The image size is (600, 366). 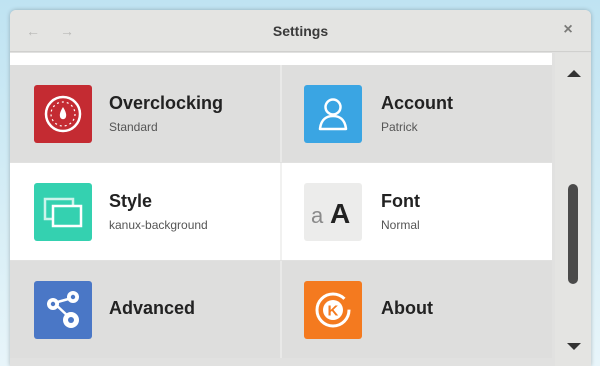 I want to click on item-subtitle: Normal, so click(x=400, y=225).